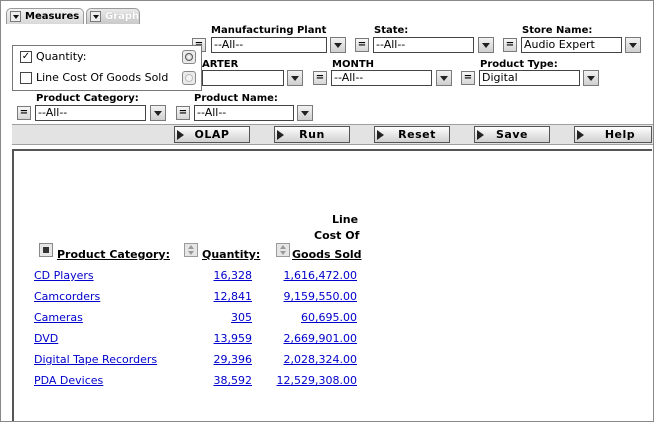 The image size is (654, 422). What do you see at coordinates (557, 30) in the screenshot?
I see `store-name-label: Store Name:` at bounding box center [557, 30].